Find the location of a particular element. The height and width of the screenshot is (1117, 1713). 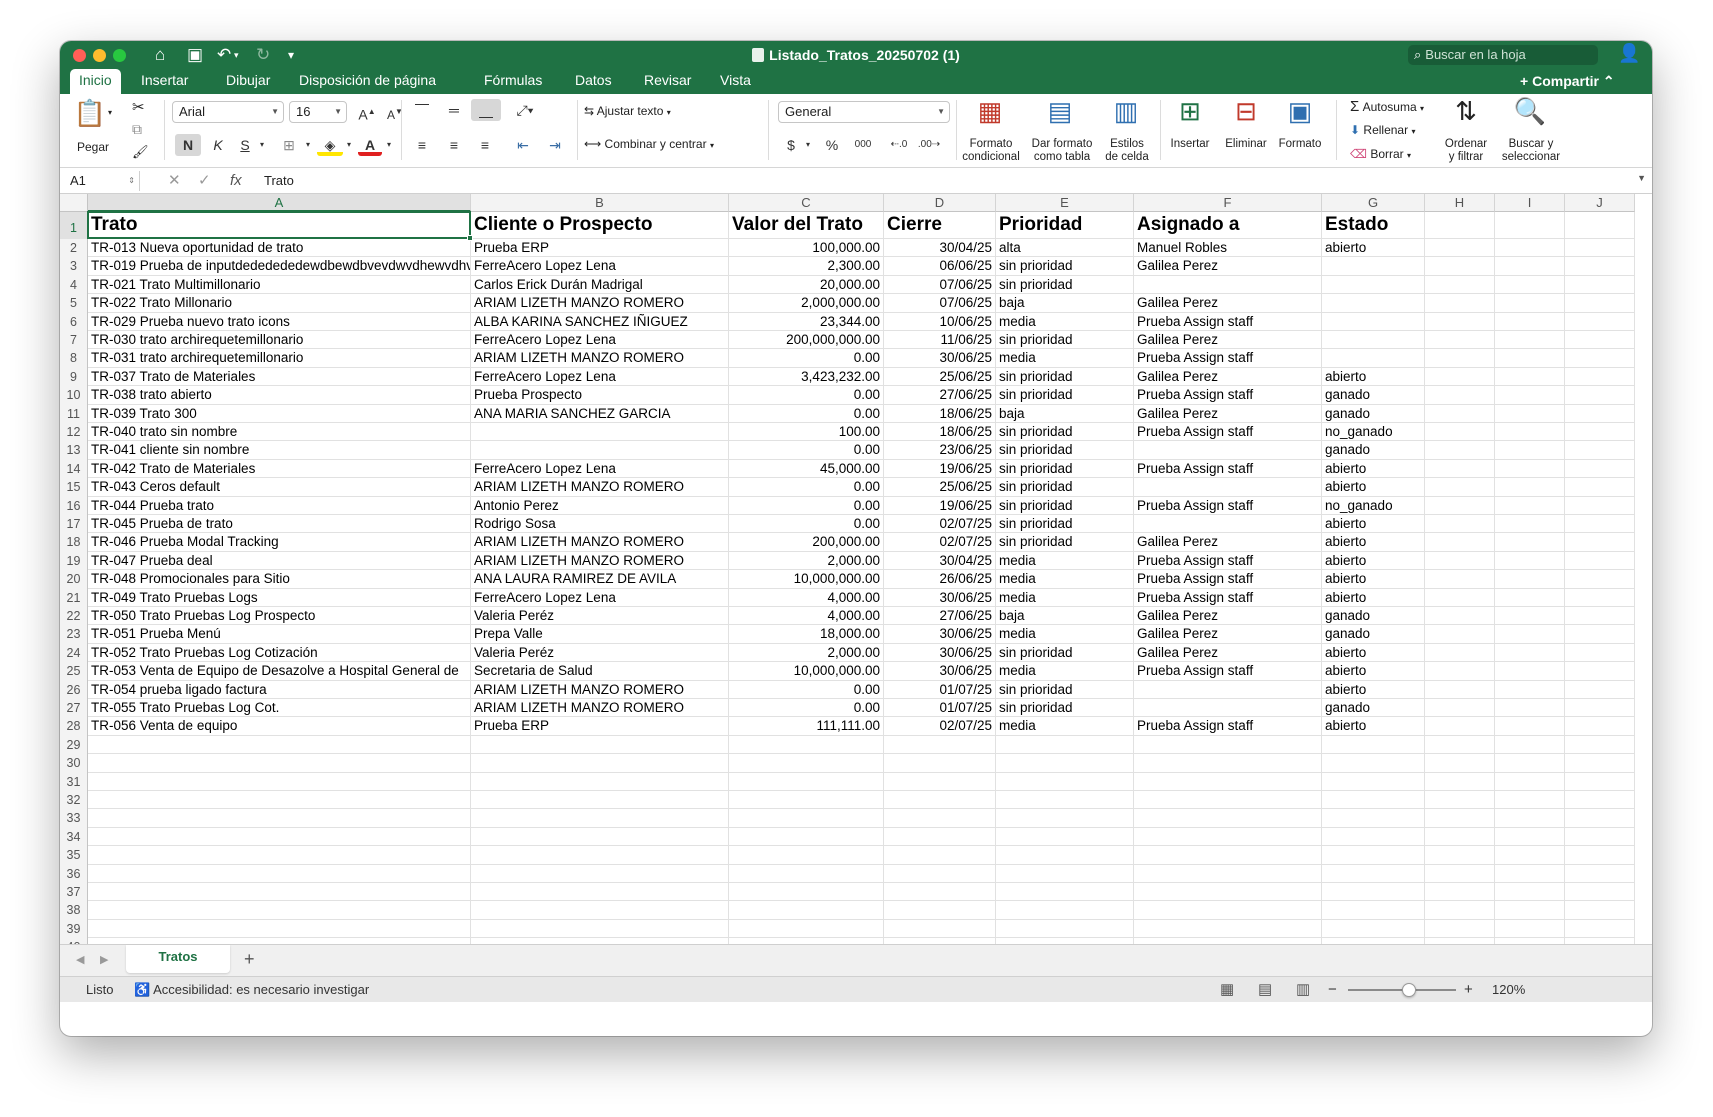

font-size-select: 16 ▼ is located at coordinates (318, 112).